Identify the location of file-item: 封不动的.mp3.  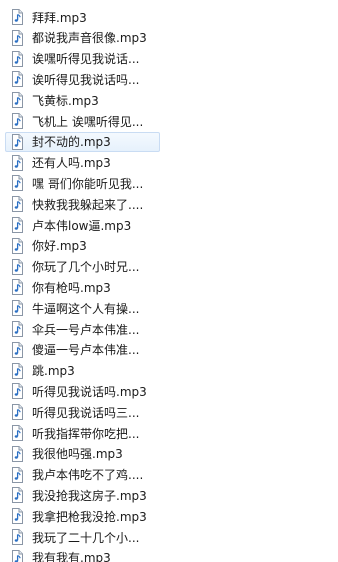
(82, 141).